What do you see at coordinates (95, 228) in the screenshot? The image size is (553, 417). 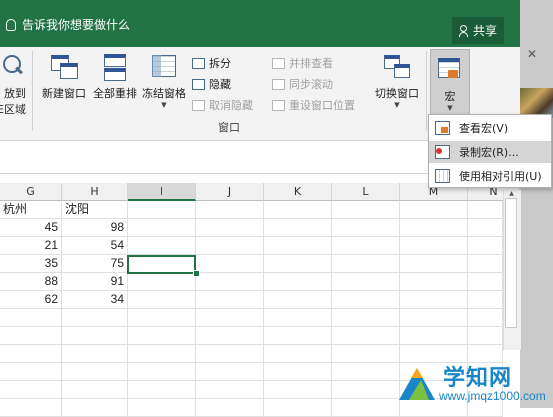 I see `cell-h-1: 98` at bounding box center [95, 228].